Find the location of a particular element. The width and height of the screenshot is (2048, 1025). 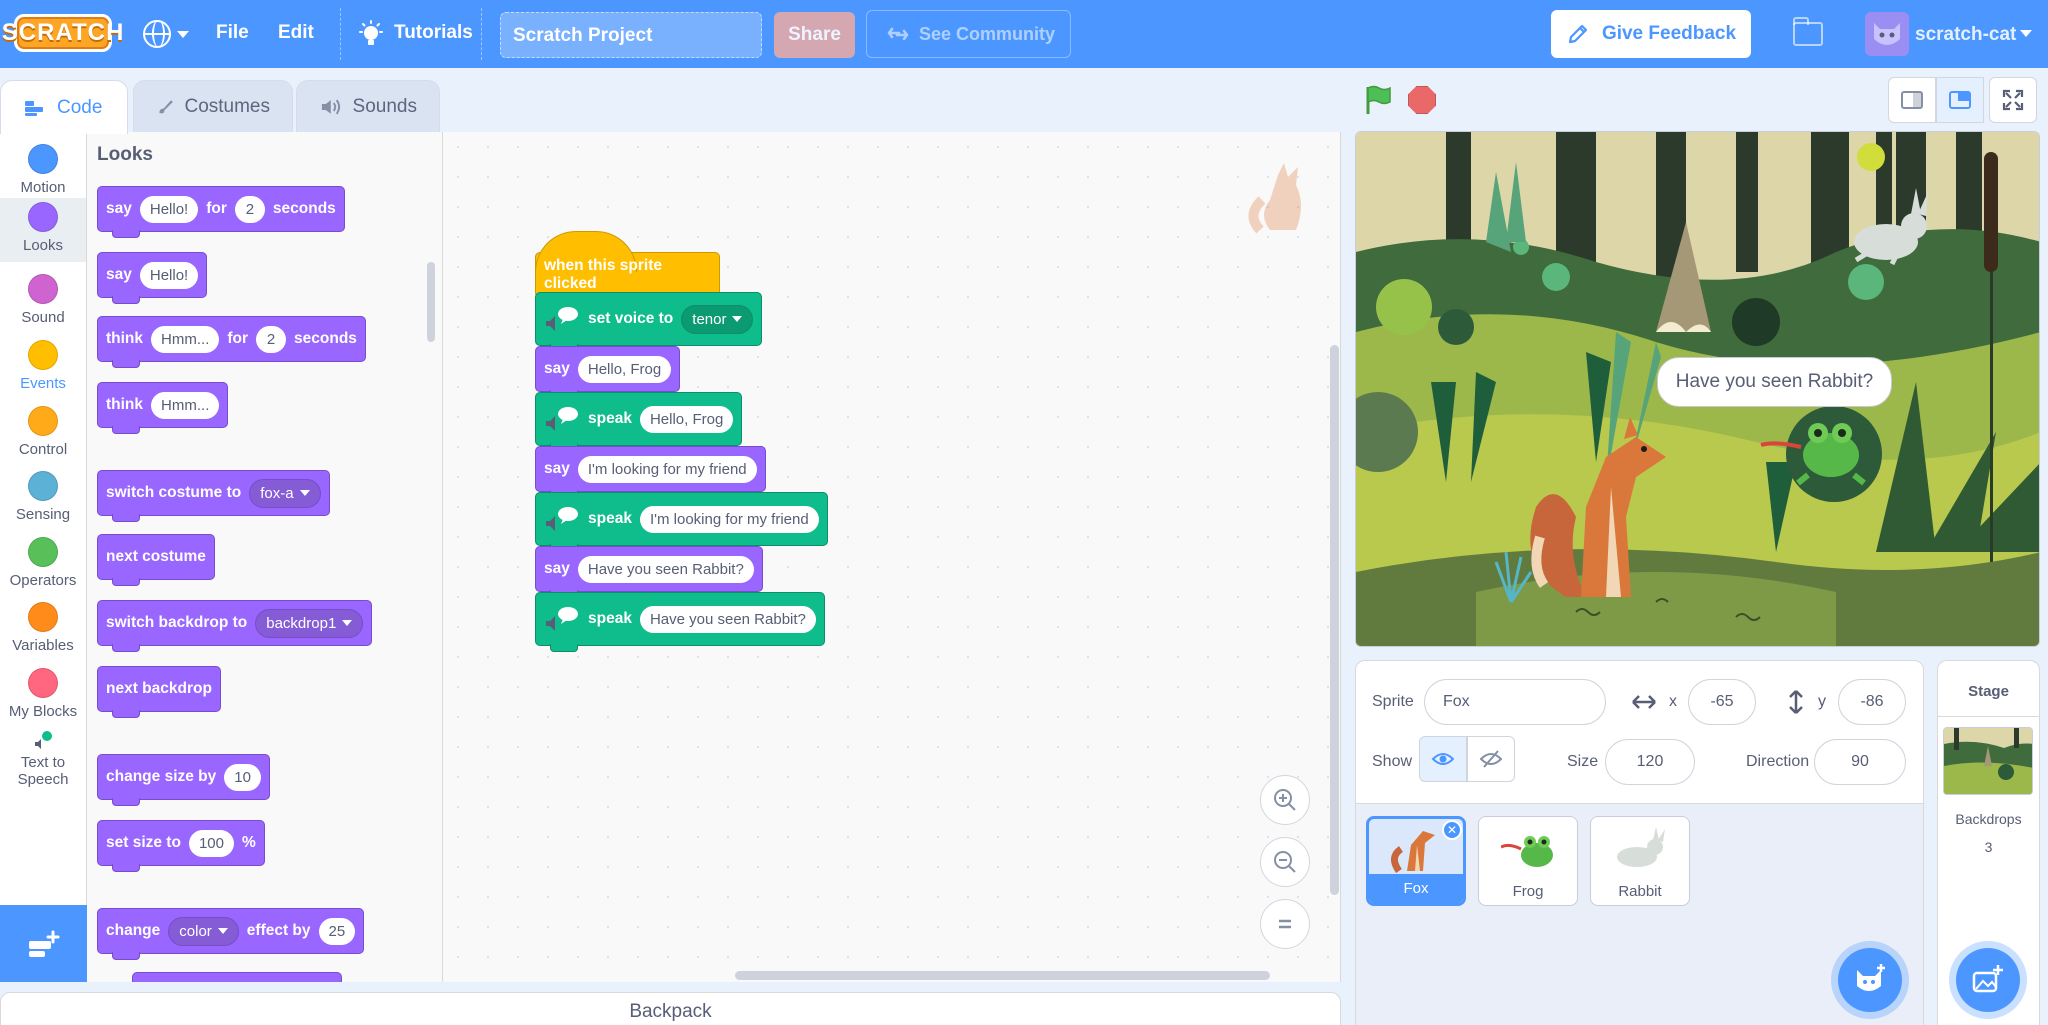

block-say: say Hello! is located at coordinates (152, 278).